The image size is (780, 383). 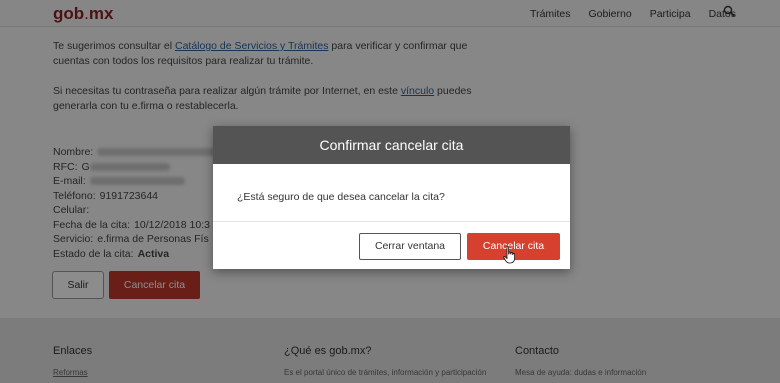 I want to click on modal-divider, so click(x=391, y=221).